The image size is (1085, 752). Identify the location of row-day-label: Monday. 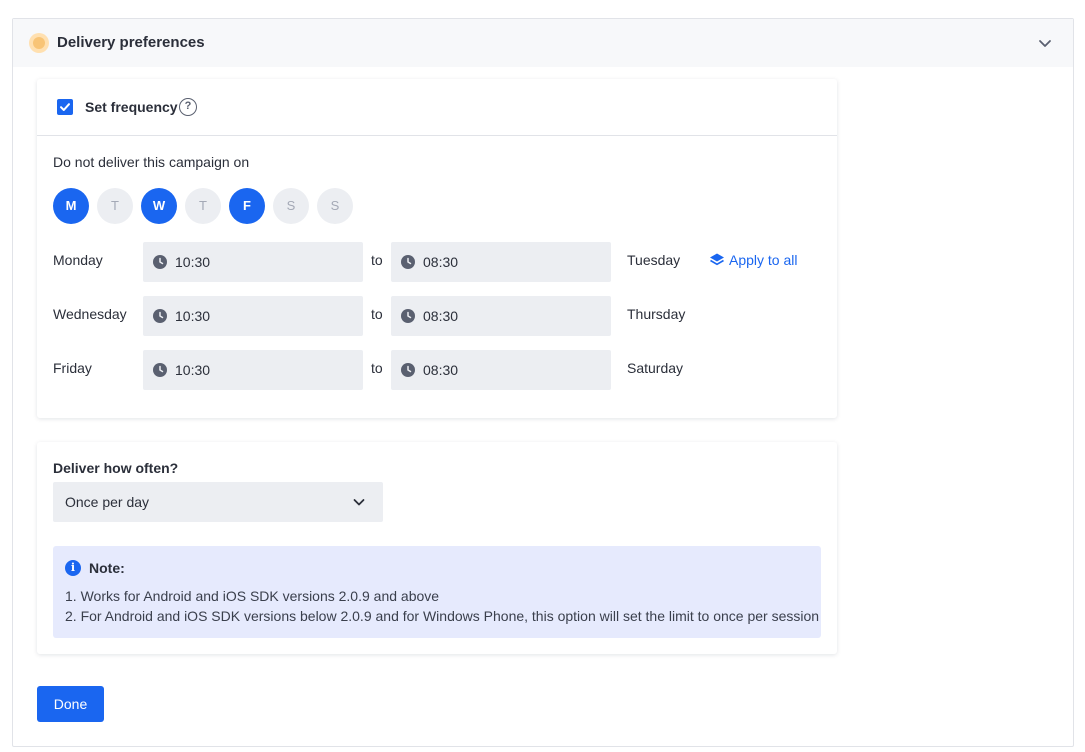
(78, 260).